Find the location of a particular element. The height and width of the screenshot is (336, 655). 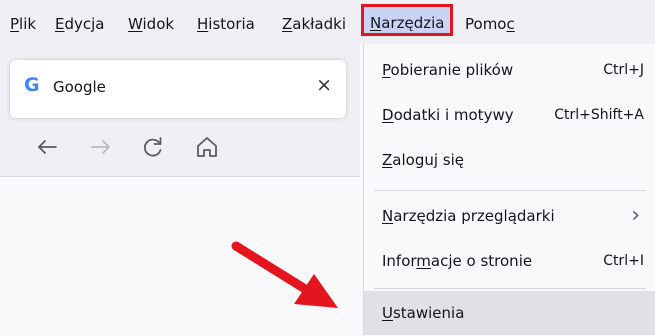

menu-item-zaloguj-sie: Zaloguj się is located at coordinates (509, 160).